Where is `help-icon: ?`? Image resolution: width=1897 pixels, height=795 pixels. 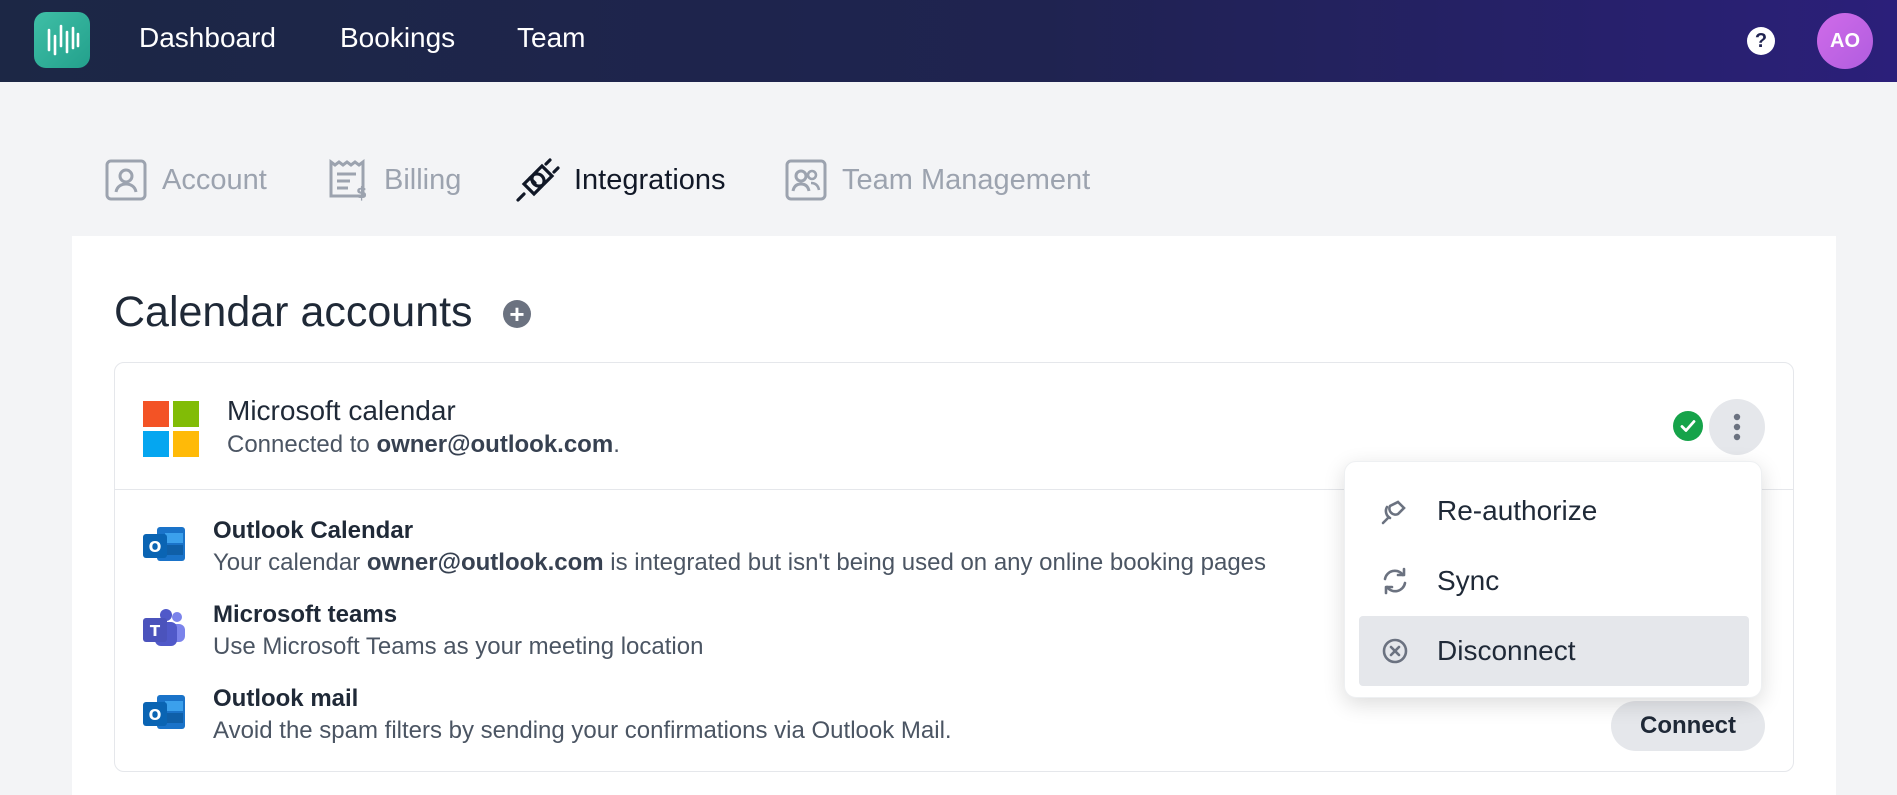
help-icon: ? is located at coordinates (1761, 41).